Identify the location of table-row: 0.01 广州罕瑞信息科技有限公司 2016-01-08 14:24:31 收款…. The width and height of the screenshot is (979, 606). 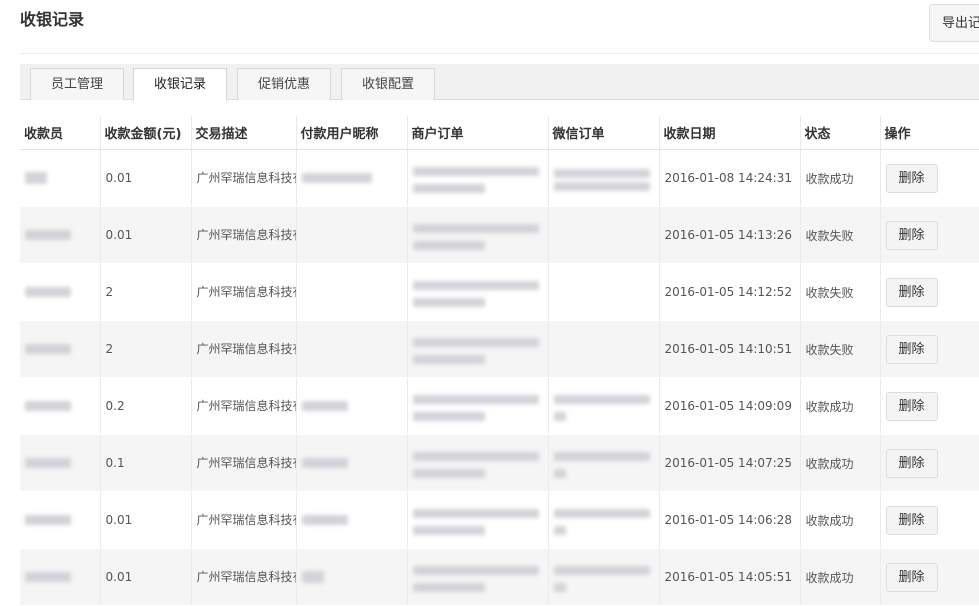
(499, 178).